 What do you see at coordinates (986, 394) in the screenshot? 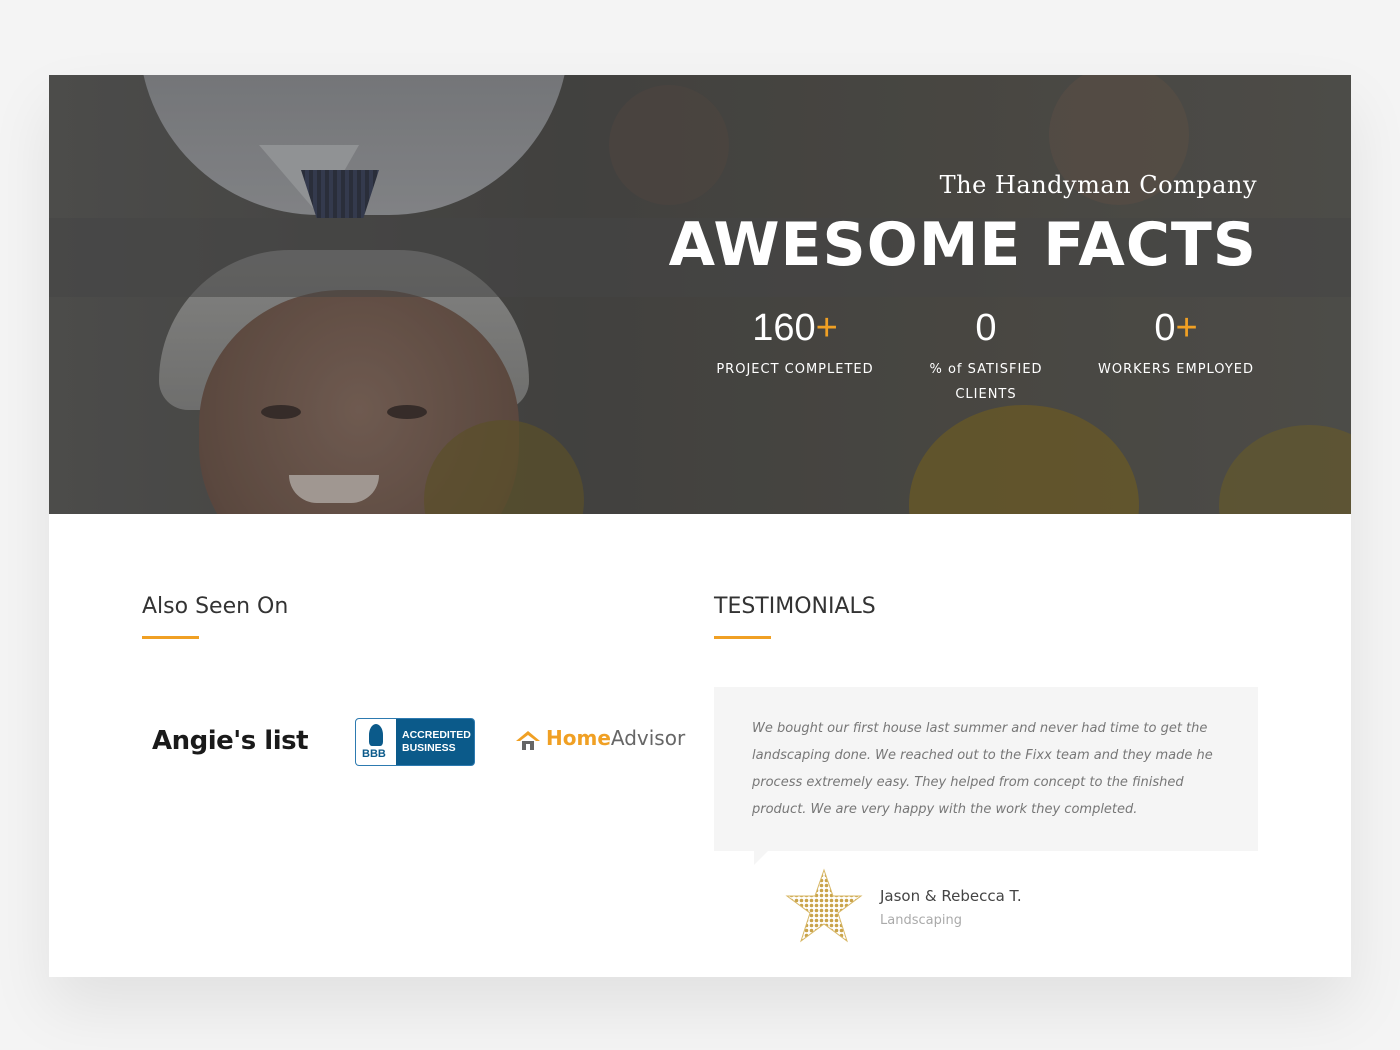
I see `stat-label-line: CLIENTS` at bounding box center [986, 394].